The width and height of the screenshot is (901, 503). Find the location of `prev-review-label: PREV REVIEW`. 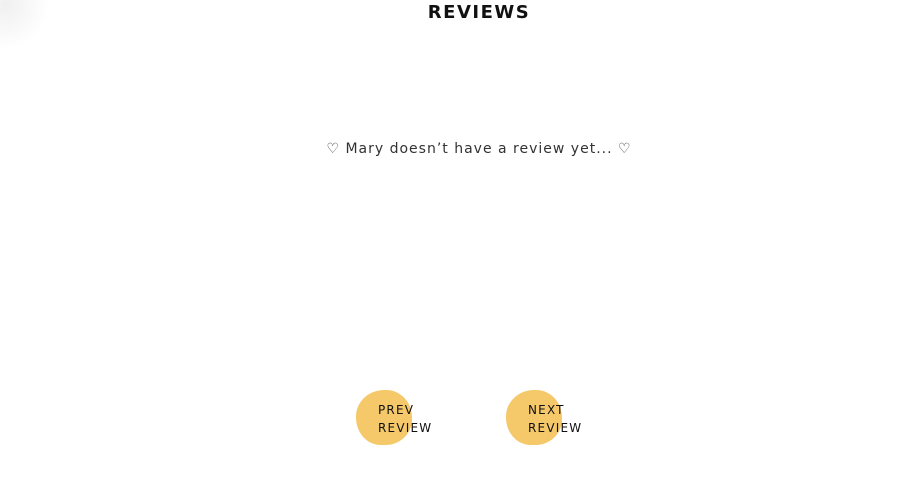

prev-review-label: PREV REVIEW is located at coordinates (405, 419).